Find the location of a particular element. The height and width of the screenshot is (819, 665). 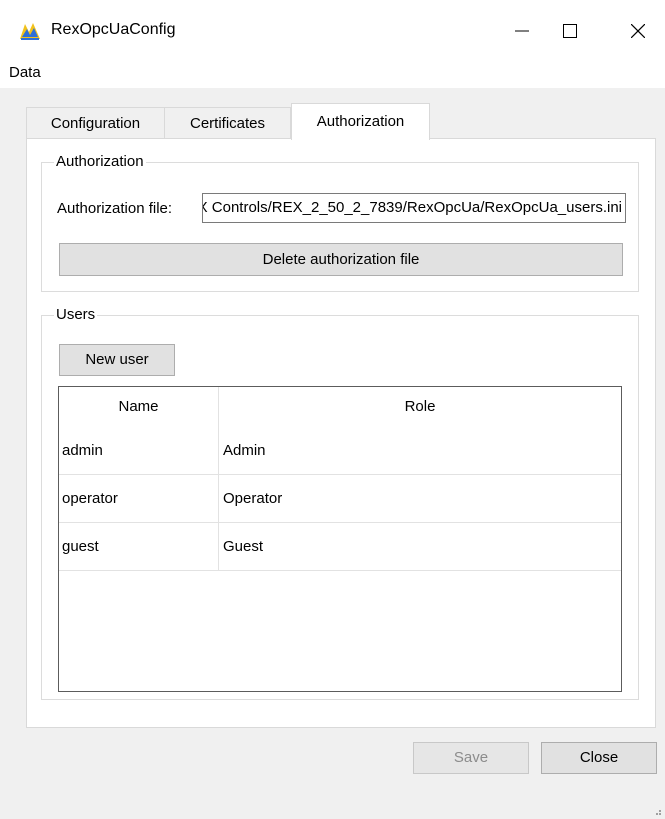

user-role-cell: Admin is located at coordinates (244, 450).